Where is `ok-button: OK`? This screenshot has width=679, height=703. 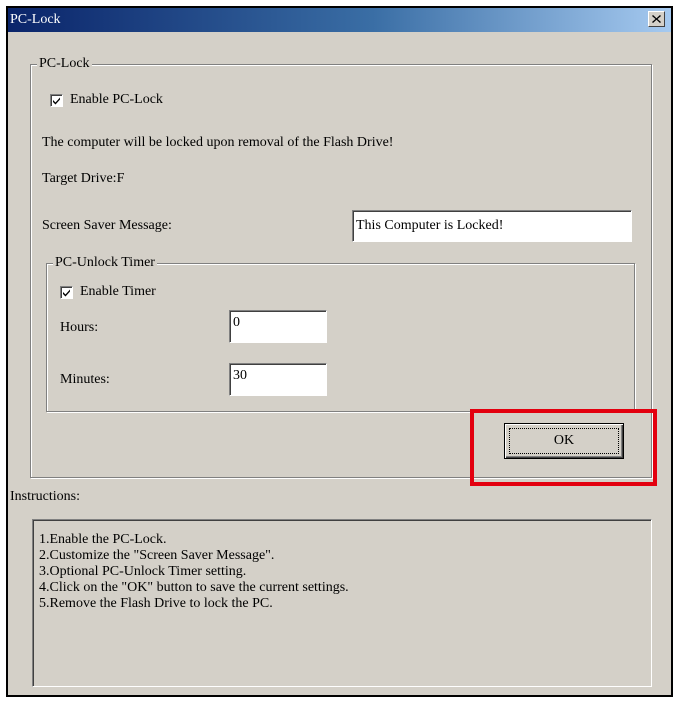 ok-button: OK is located at coordinates (564, 441).